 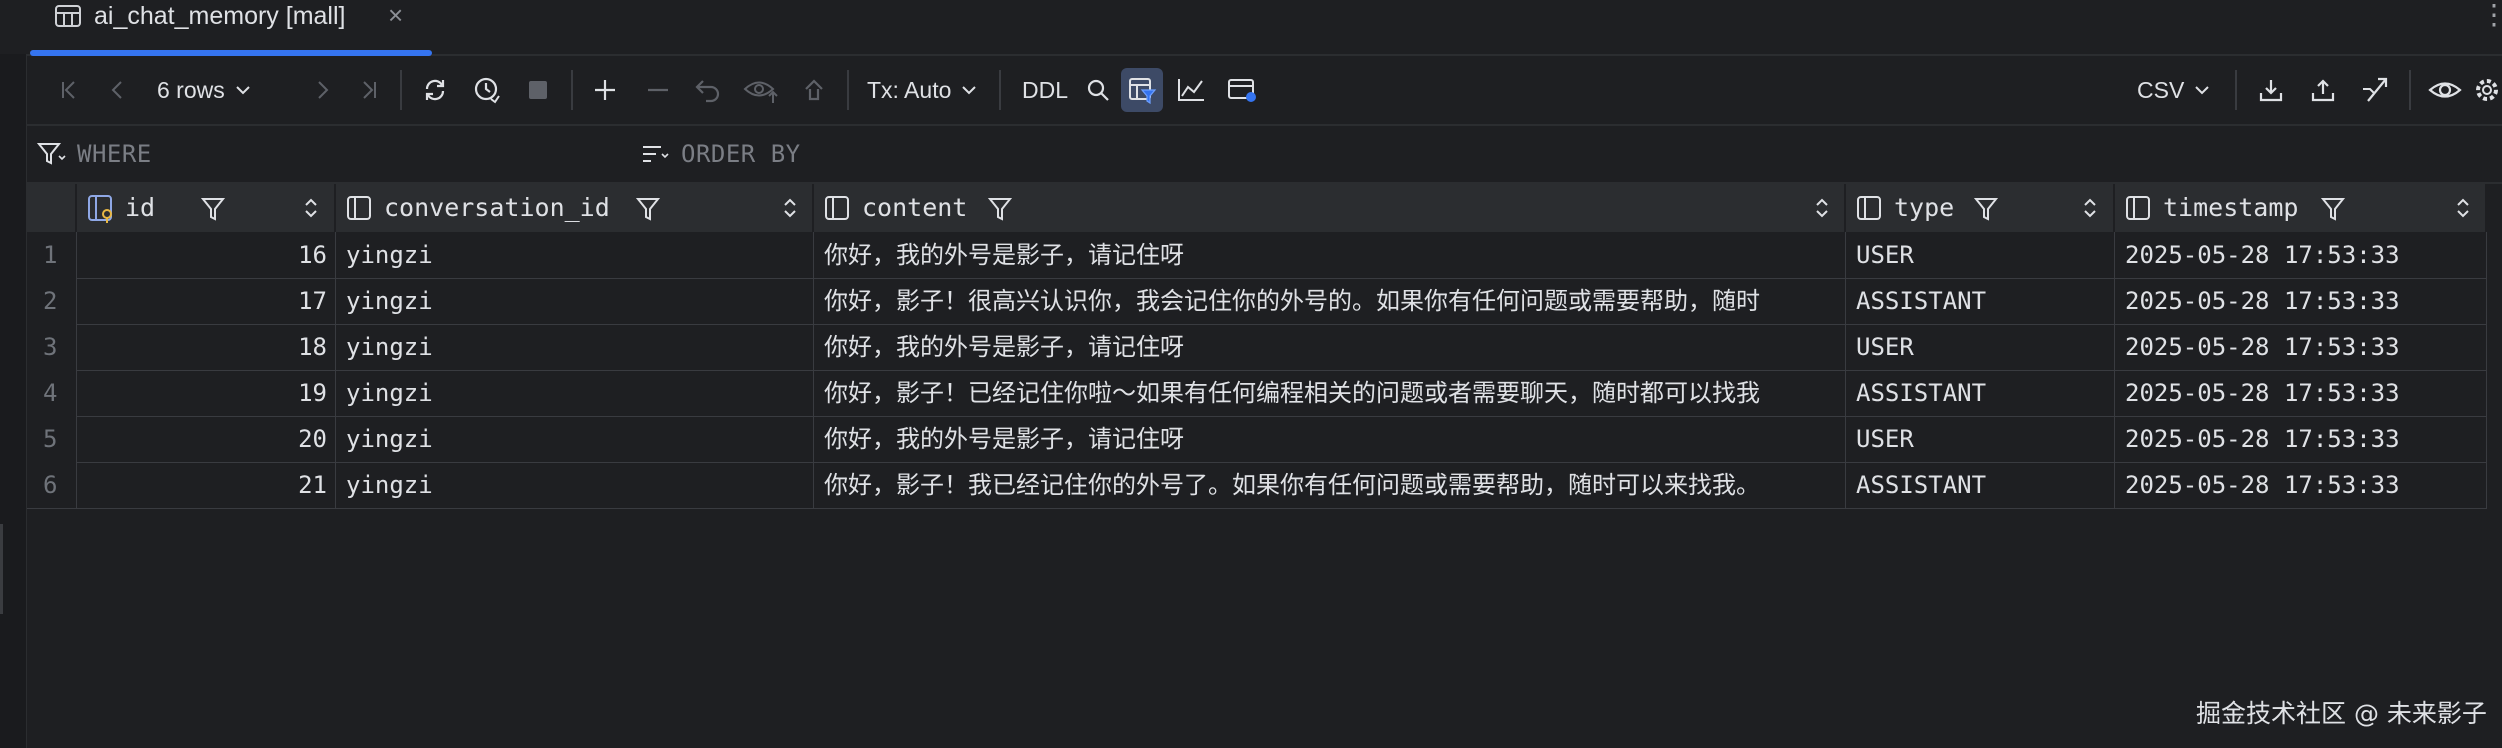 What do you see at coordinates (721, 154) in the screenshot?
I see `order-by-input: ORDER BY` at bounding box center [721, 154].